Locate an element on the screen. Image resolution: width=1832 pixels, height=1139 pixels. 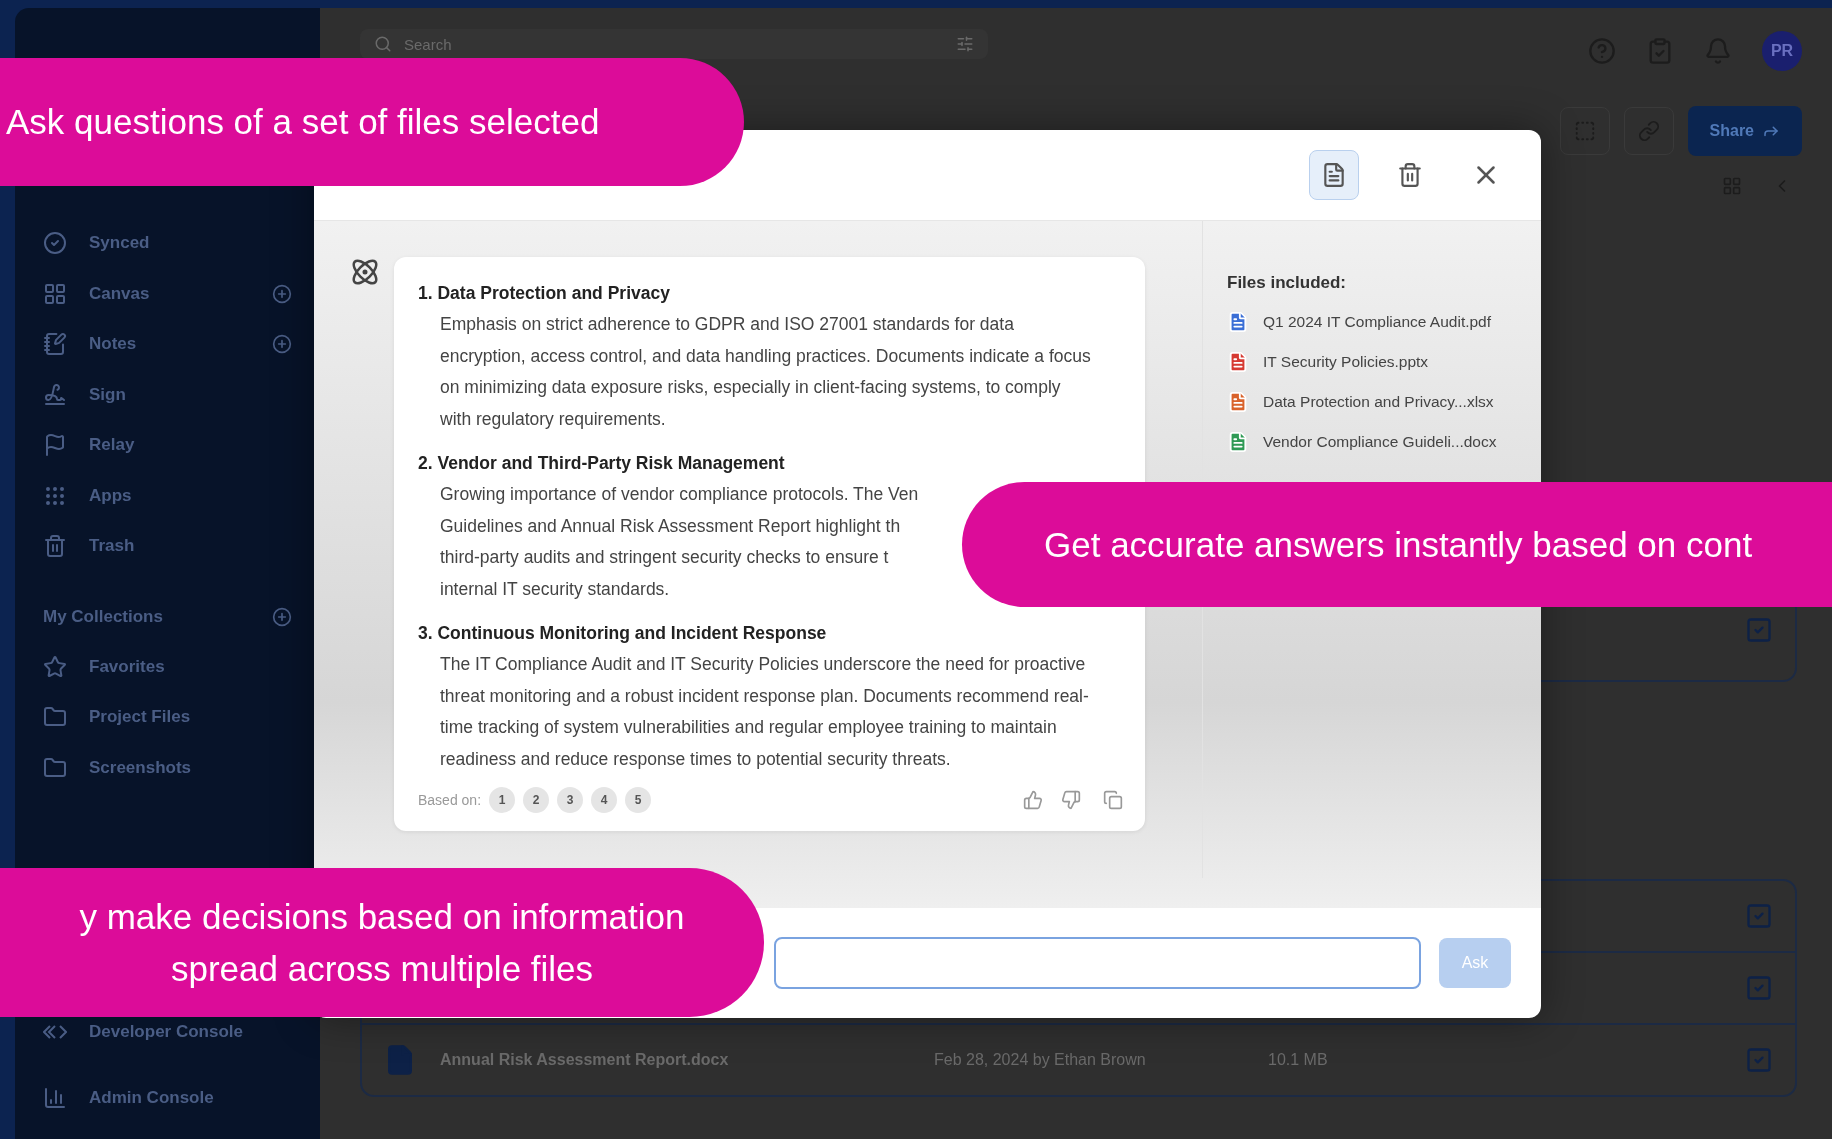
modified-cell-text: Feb 28, 2024 by Ethan Brown is located at coordinates (1040, 1060).